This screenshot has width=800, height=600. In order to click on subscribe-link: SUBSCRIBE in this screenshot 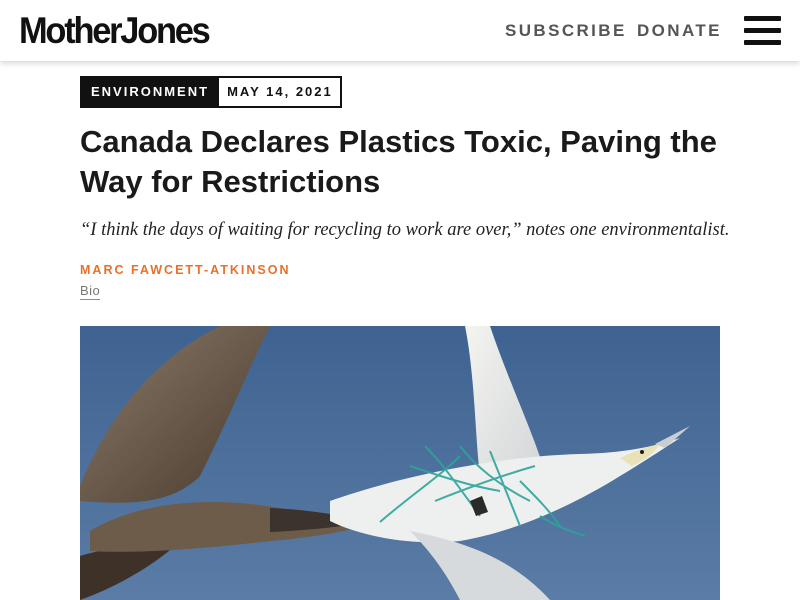, I will do `click(566, 31)`.